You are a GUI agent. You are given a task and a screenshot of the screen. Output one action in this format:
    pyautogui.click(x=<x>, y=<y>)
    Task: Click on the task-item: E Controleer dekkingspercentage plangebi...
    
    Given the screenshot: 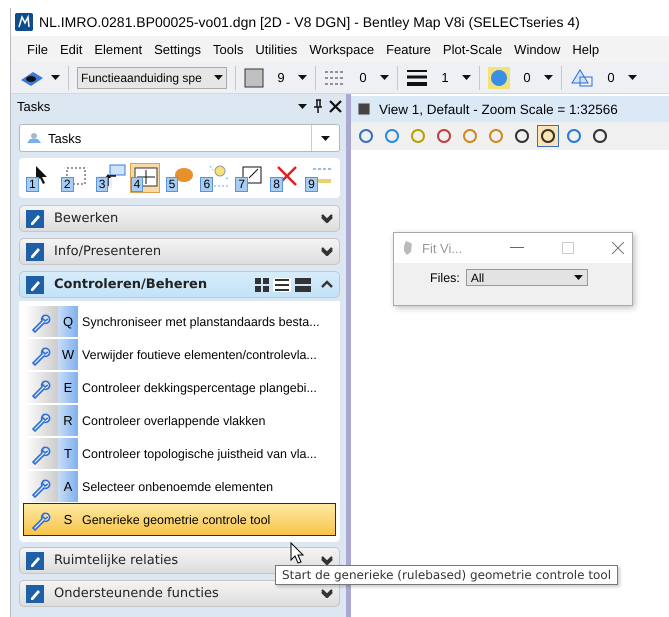 What is the action you would take?
    pyautogui.click(x=179, y=387)
    